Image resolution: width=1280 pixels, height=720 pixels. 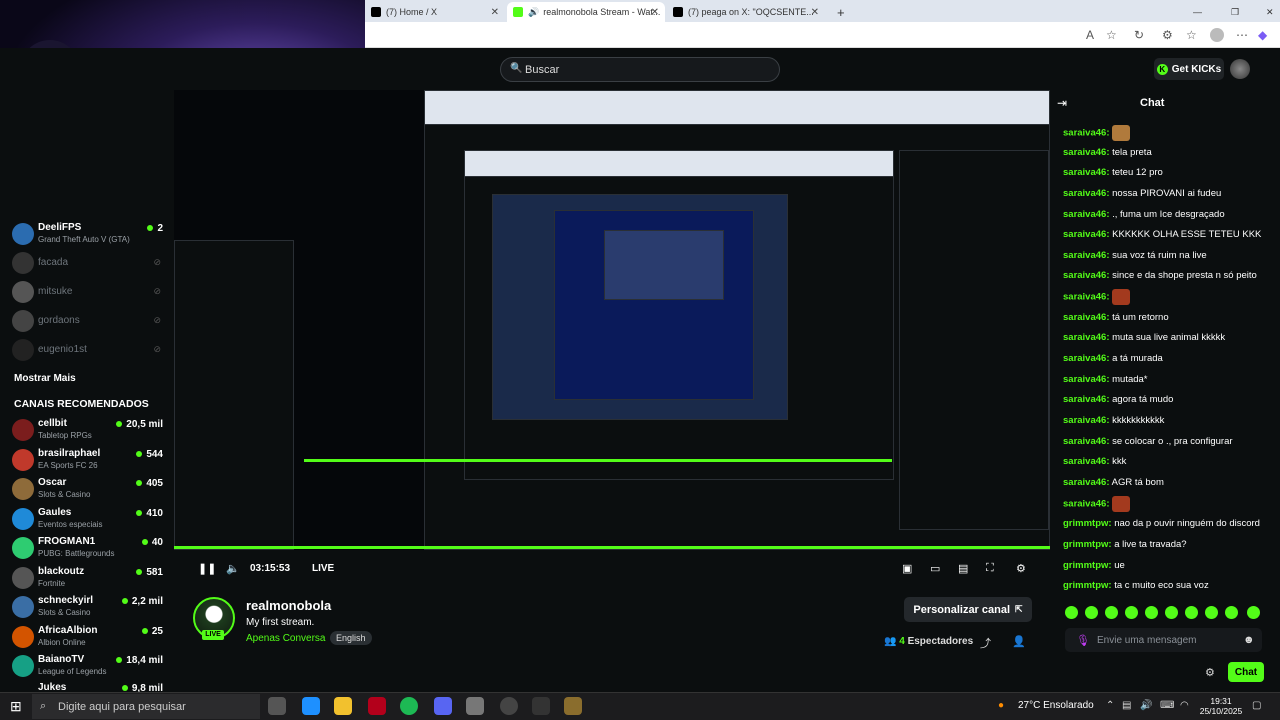 What do you see at coordinates (1221, 706) in the screenshot?
I see `taskbar-clock: 19:31 25/10/2025` at bounding box center [1221, 706].